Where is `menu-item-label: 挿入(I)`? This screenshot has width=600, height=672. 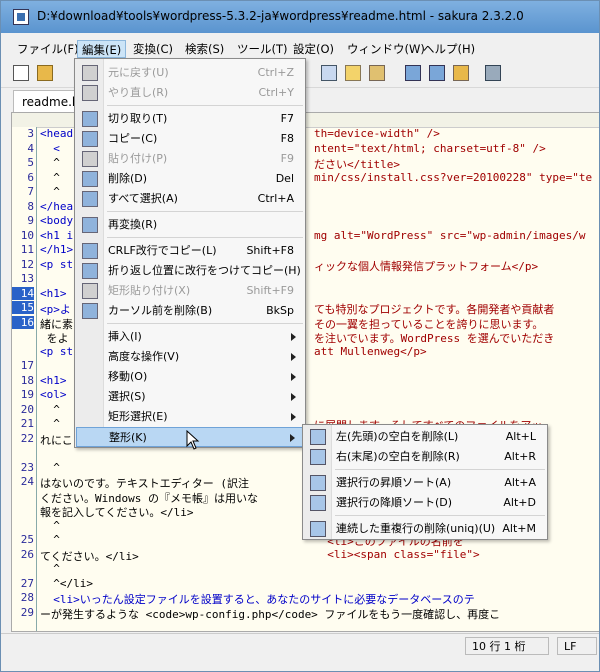
menu-item-label: 挿入(I) is located at coordinates (125, 336).